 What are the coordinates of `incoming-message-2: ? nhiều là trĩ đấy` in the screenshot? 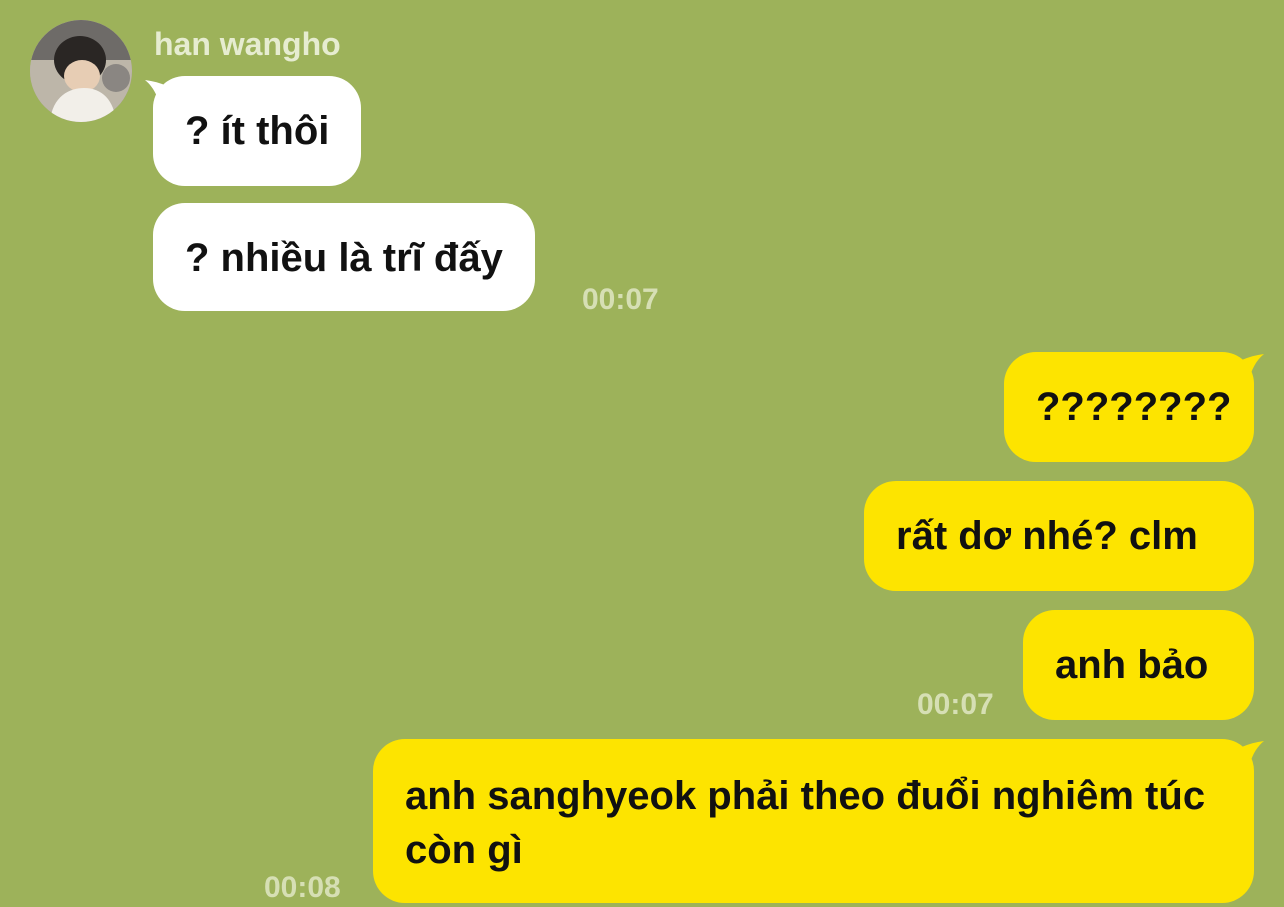 It's located at (344, 257).